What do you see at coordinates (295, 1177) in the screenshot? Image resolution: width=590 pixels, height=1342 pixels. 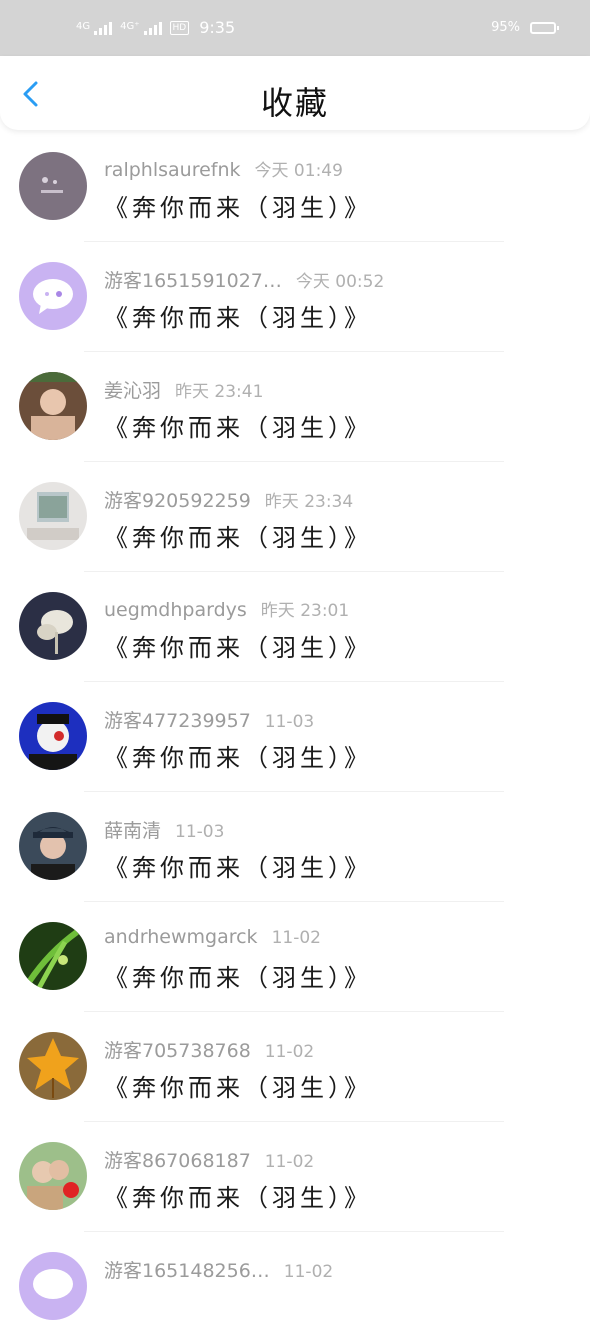 I see `list-item: 游客867068187 11-02 《奔你而来（羽生）》` at bounding box center [295, 1177].